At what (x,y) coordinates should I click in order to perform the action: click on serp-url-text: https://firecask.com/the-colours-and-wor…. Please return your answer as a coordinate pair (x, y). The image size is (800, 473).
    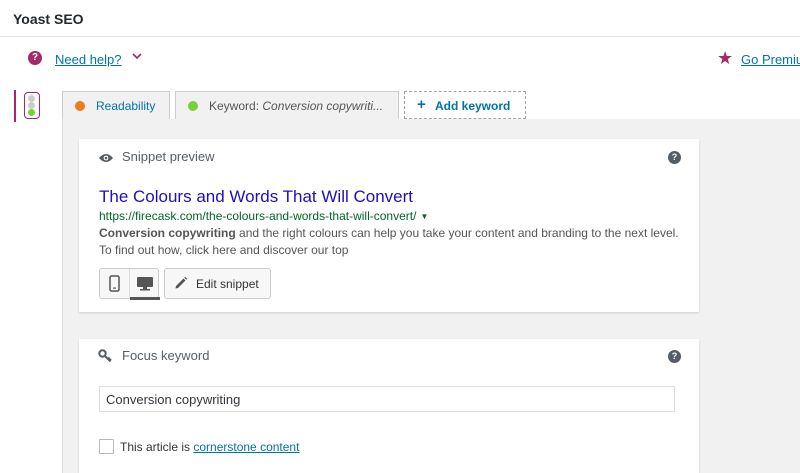
    Looking at the image, I should click on (258, 216).